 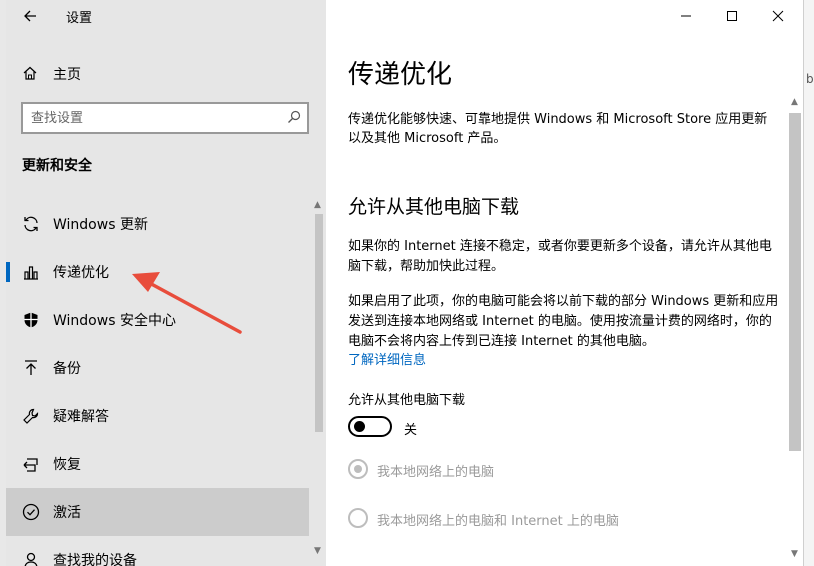 What do you see at coordinates (358, 518) in the screenshot?
I see `radio-local-and-internet` at bounding box center [358, 518].